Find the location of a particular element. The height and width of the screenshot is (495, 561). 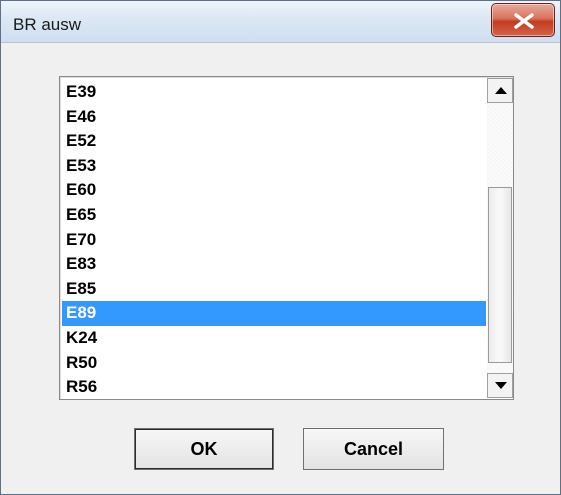

list-item: E85 is located at coordinates (274, 289).